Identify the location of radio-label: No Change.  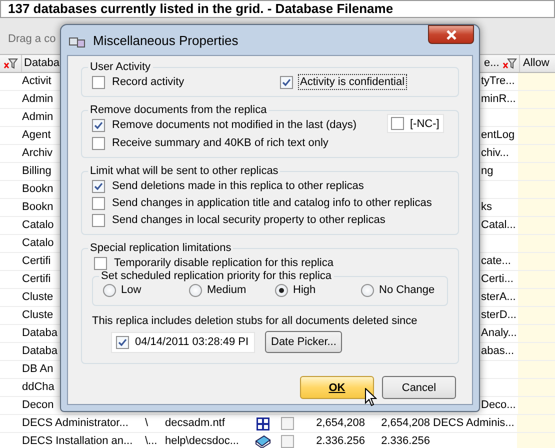
(407, 290).